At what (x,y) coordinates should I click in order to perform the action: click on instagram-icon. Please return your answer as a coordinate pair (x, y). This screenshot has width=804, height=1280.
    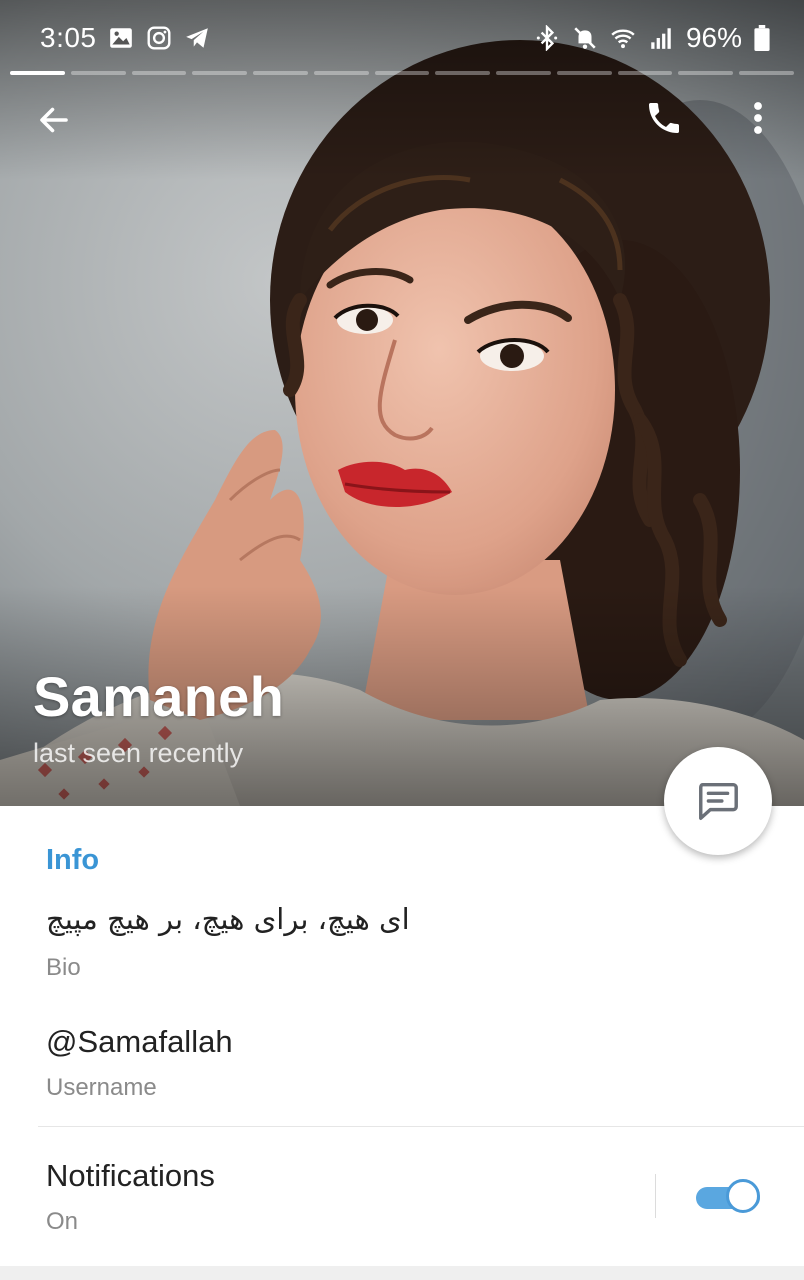
    Looking at the image, I should click on (159, 38).